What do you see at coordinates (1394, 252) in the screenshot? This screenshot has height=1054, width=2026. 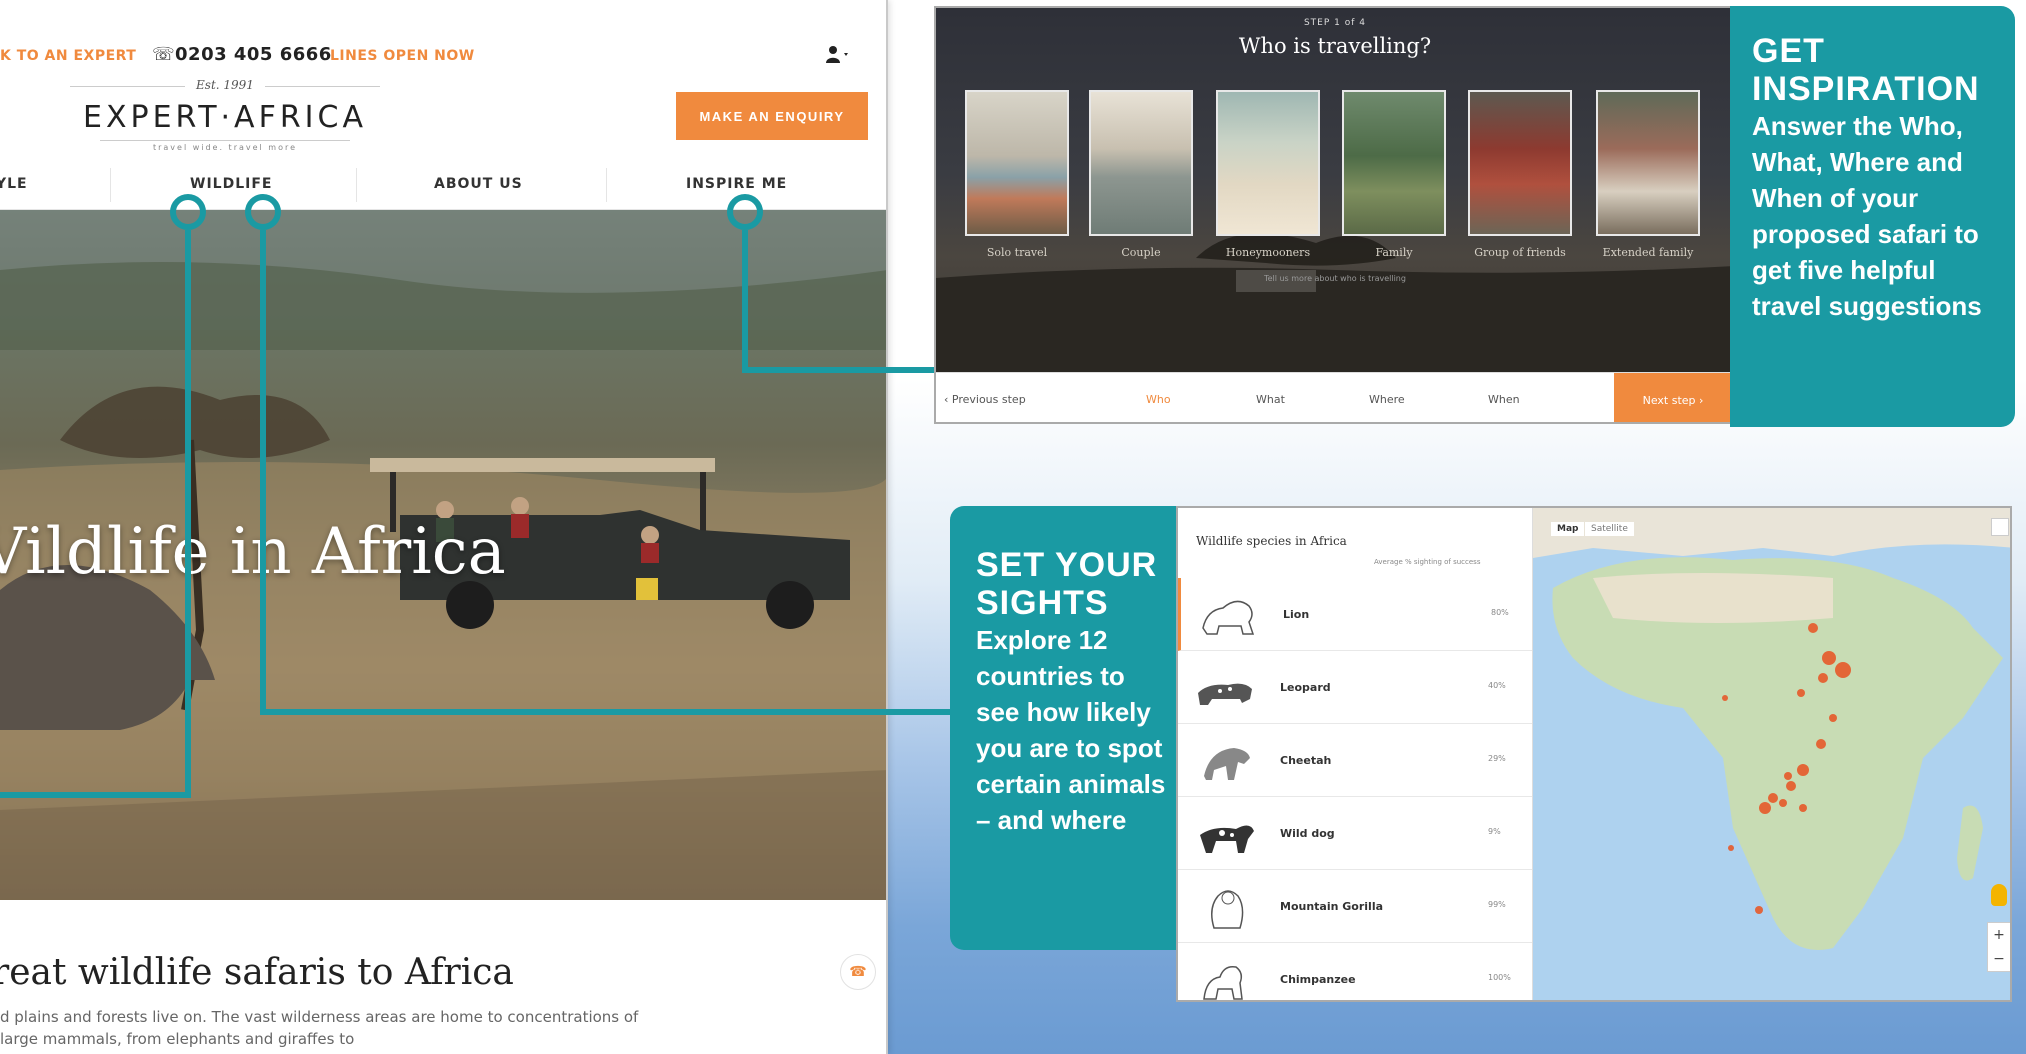 I see `card-label: Family` at bounding box center [1394, 252].